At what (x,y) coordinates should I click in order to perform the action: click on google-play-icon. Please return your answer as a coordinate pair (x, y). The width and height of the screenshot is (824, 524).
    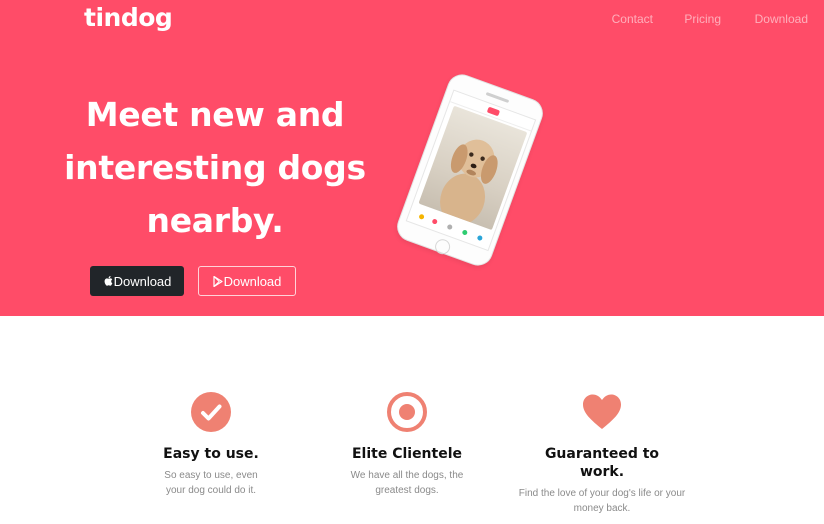
    Looking at the image, I should click on (218, 281).